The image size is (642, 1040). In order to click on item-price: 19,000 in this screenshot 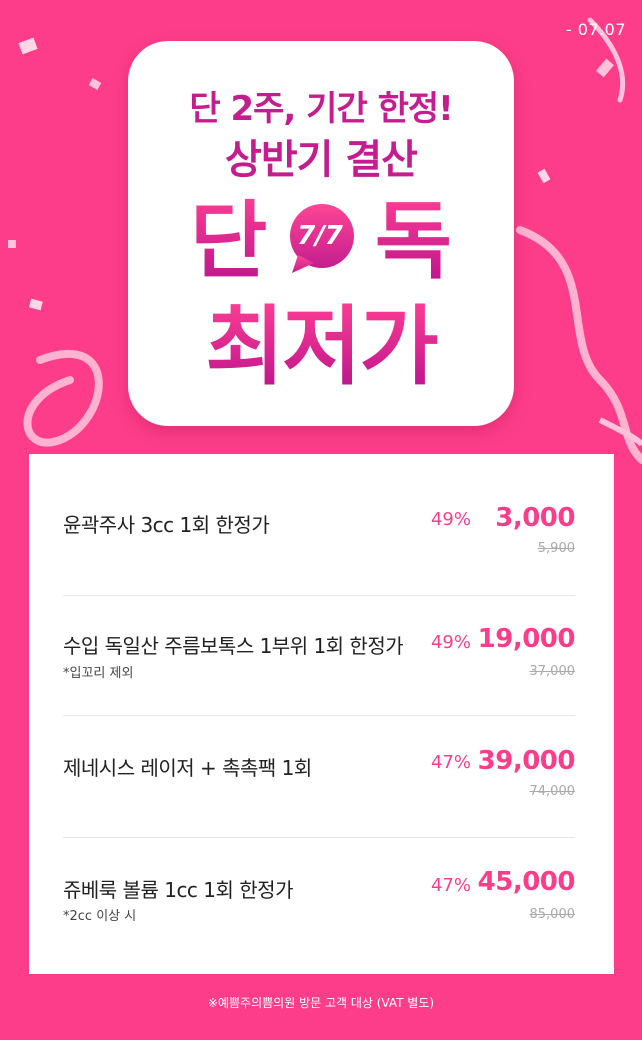, I will do `click(526, 639)`.